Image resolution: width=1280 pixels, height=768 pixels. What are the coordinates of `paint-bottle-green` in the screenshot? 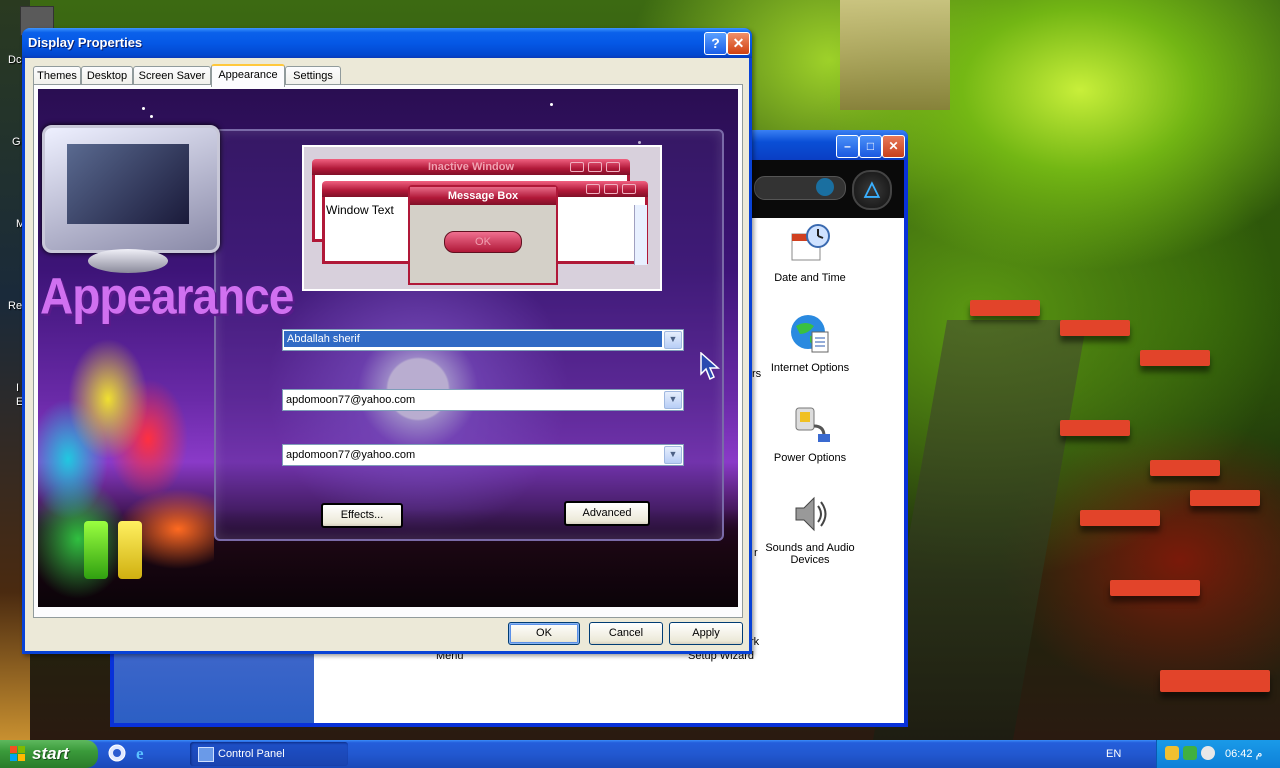 It's located at (96, 550).